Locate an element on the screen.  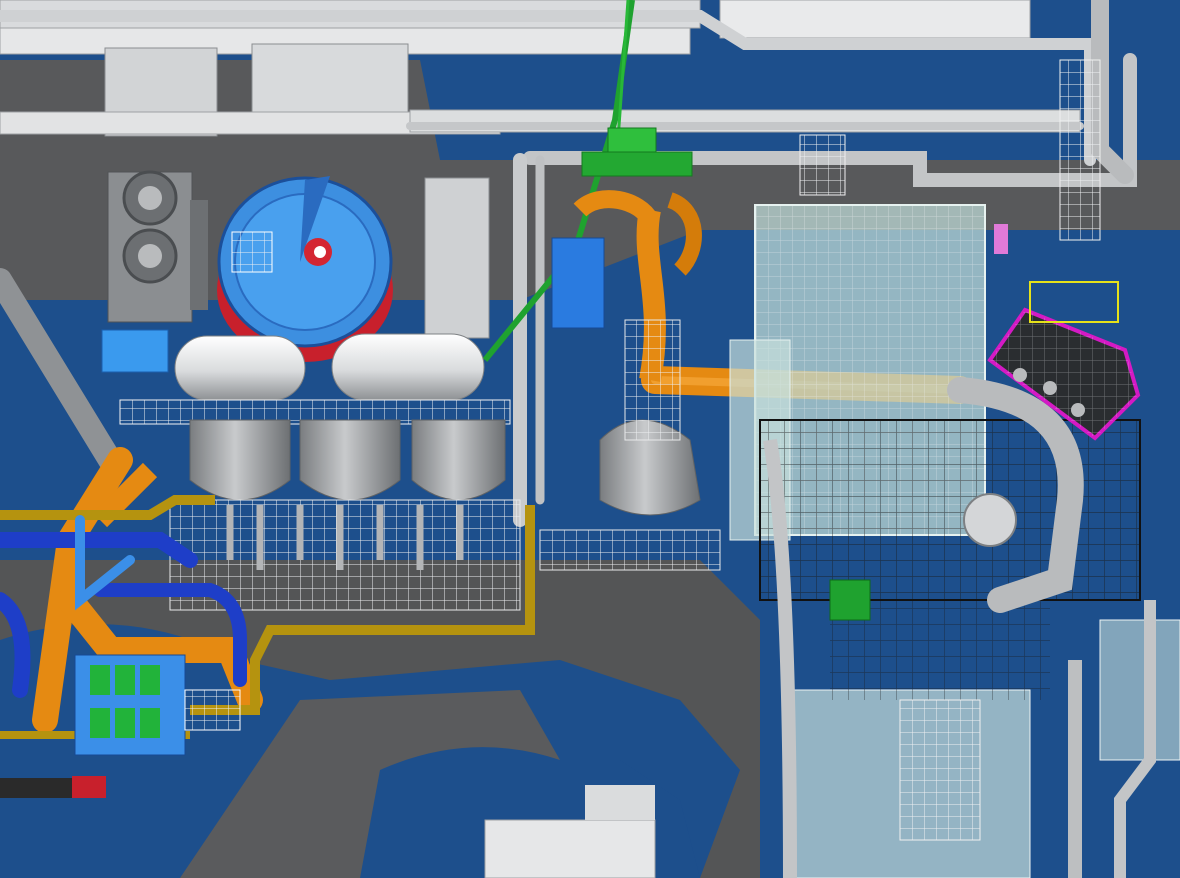
cylindrical-vessels is located at coordinates (345, 515).